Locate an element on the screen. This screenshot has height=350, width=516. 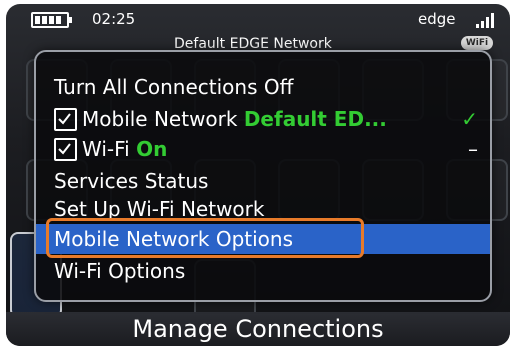
menu-item-wifi-options: Wi-Fi Options is located at coordinates (263, 271).